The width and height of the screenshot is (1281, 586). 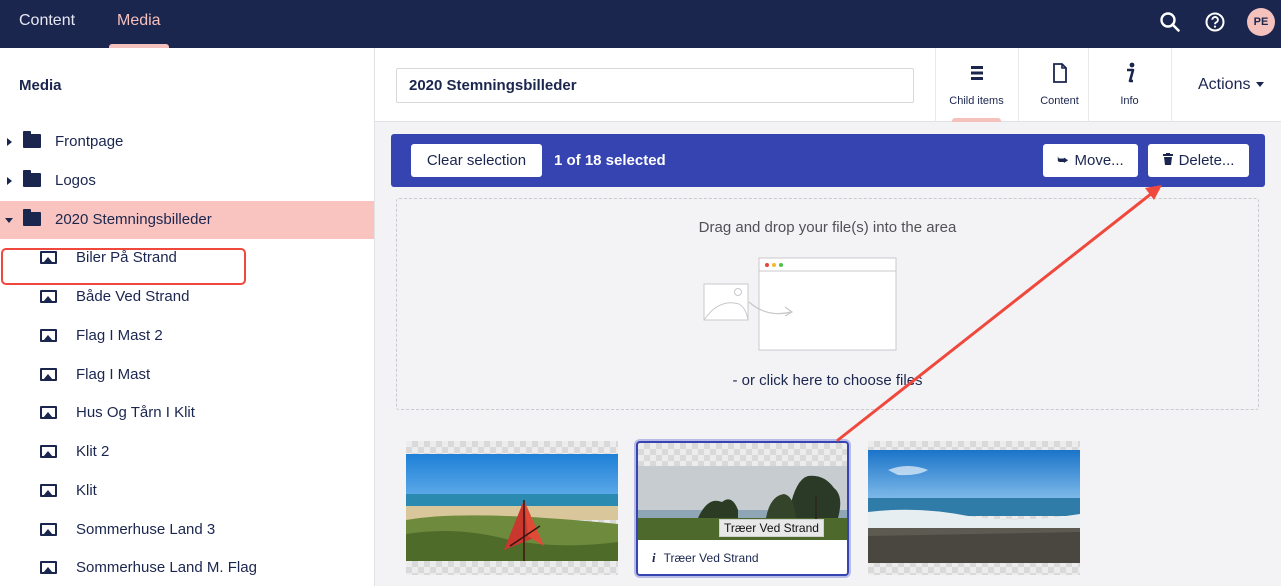 What do you see at coordinates (187, 258) in the screenshot?
I see `tree-item-image: Biler På Strand` at bounding box center [187, 258].